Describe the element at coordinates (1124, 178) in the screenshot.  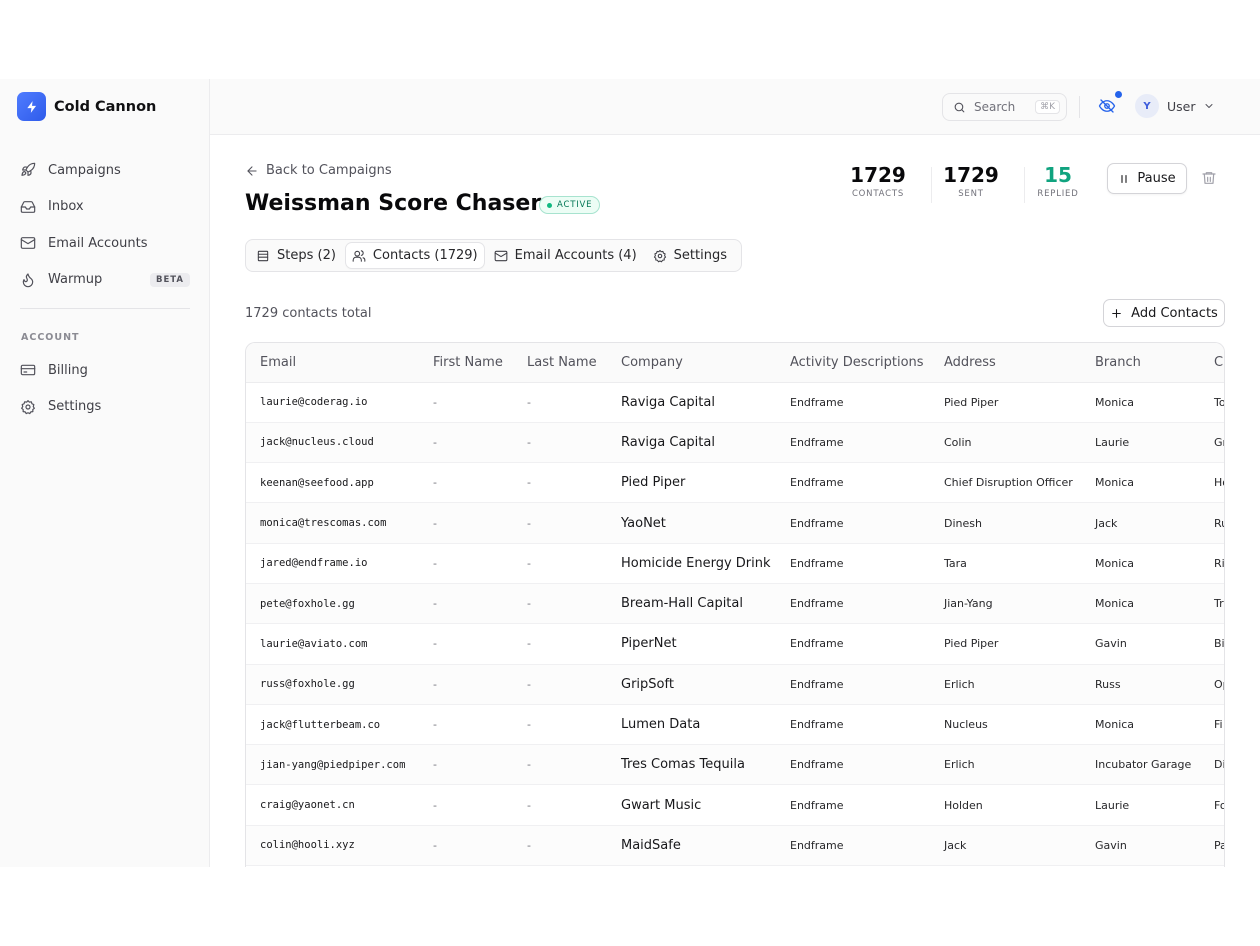
I see `pause-icon` at that location.